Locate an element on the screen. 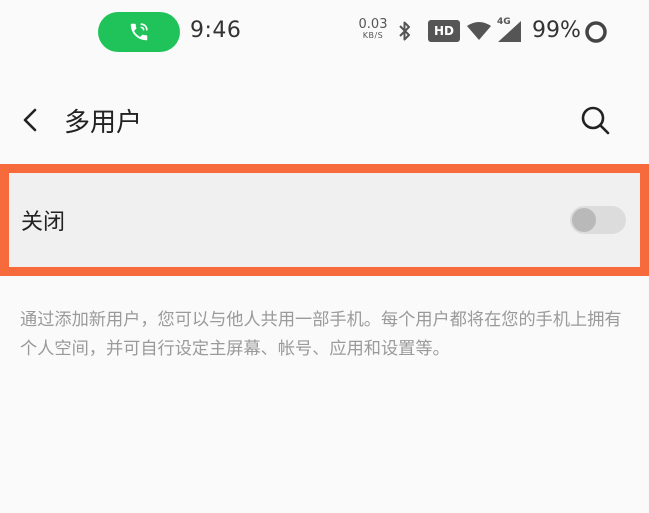 This screenshot has height=513, width=649. wifi-icon is located at coordinates (479, 31).